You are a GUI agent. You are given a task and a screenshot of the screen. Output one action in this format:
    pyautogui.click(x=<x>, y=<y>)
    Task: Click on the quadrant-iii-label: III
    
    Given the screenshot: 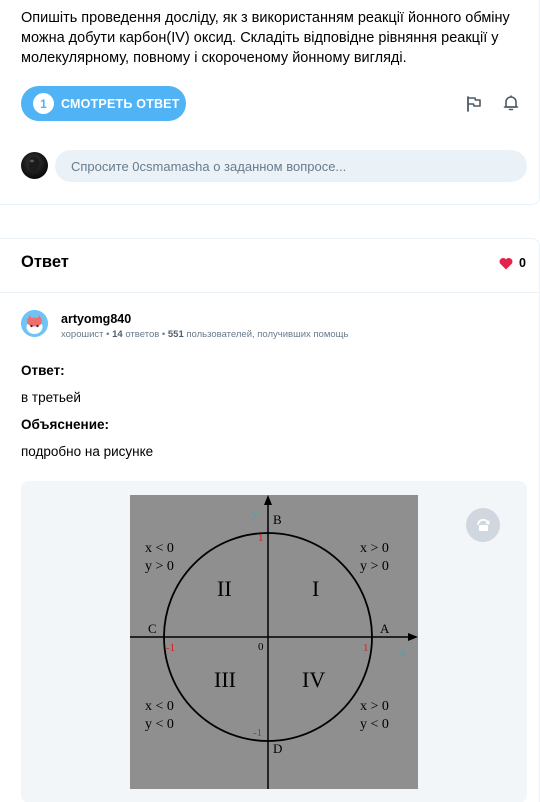 What is the action you would take?
    pyautogui.click(x=225, y=679)
    